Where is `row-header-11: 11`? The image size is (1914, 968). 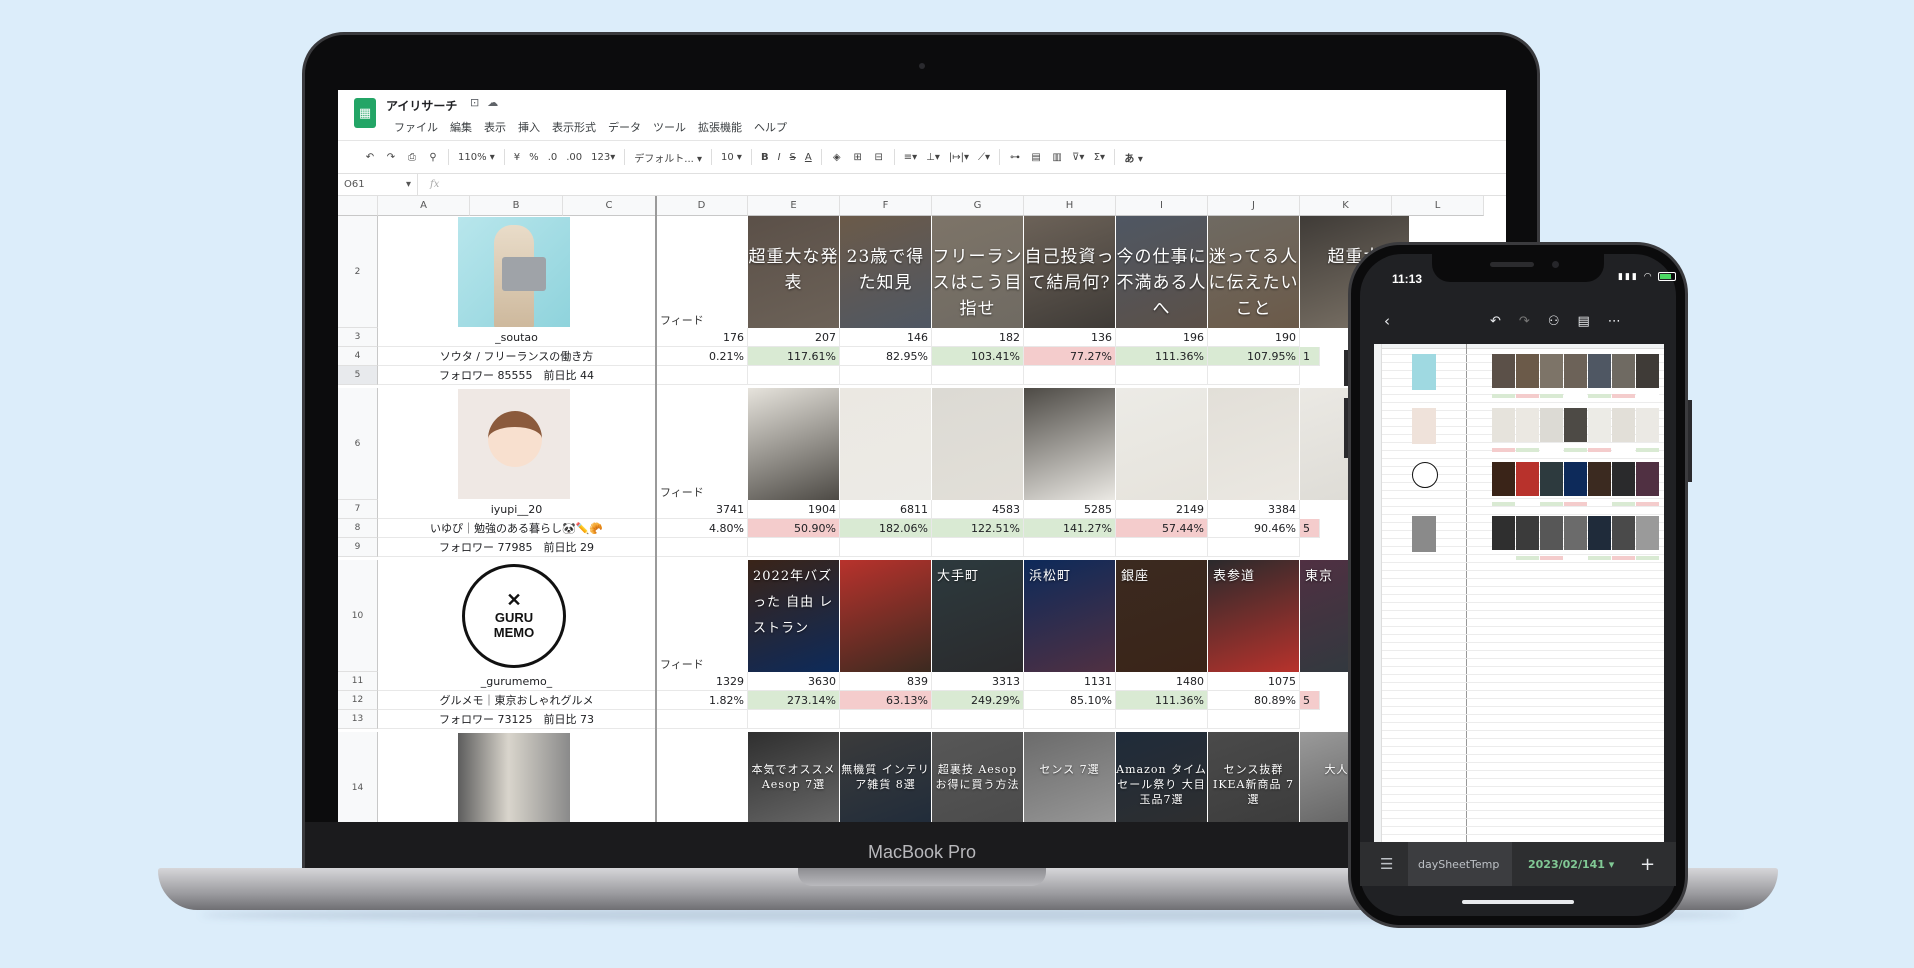
row-header-11: 11 is located at coordinates (358, 681).